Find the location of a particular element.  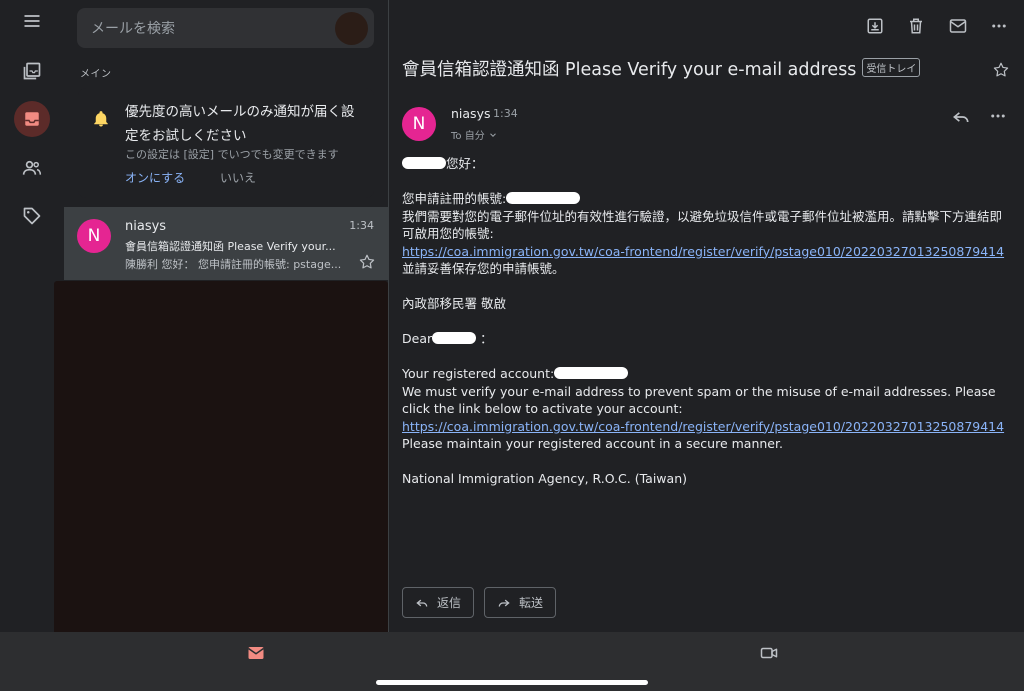

avatar: N is located at coordinates (94, 236).